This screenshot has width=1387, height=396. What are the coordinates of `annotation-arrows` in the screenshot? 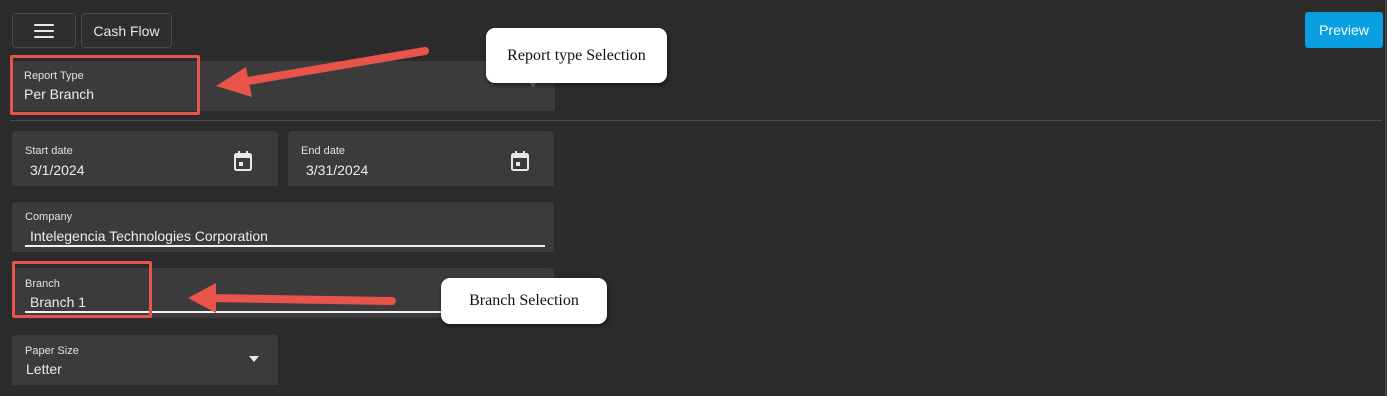 It's located at (308, 180).